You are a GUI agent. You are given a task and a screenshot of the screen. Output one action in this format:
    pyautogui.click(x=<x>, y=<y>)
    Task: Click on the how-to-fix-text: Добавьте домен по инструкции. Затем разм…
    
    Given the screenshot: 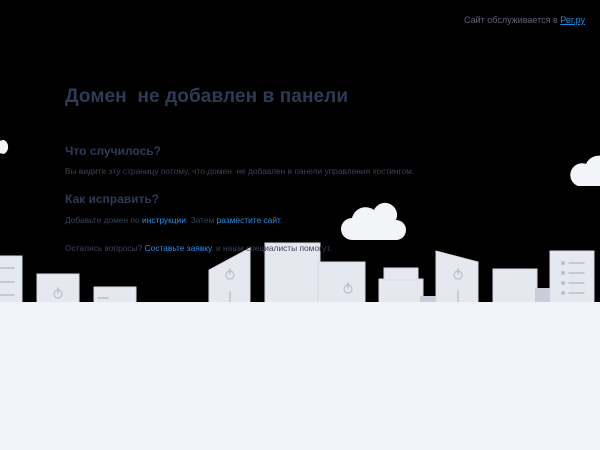 What is the action you would take?
    pyautogui.click(x=173, y=220)
    